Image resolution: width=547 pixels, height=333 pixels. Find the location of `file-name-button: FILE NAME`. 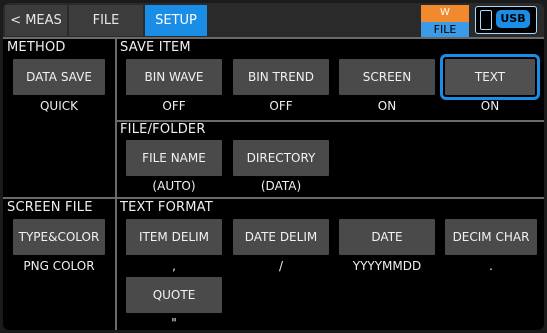

file-name-button: FILE NAME is located at coordinates (174, 158).